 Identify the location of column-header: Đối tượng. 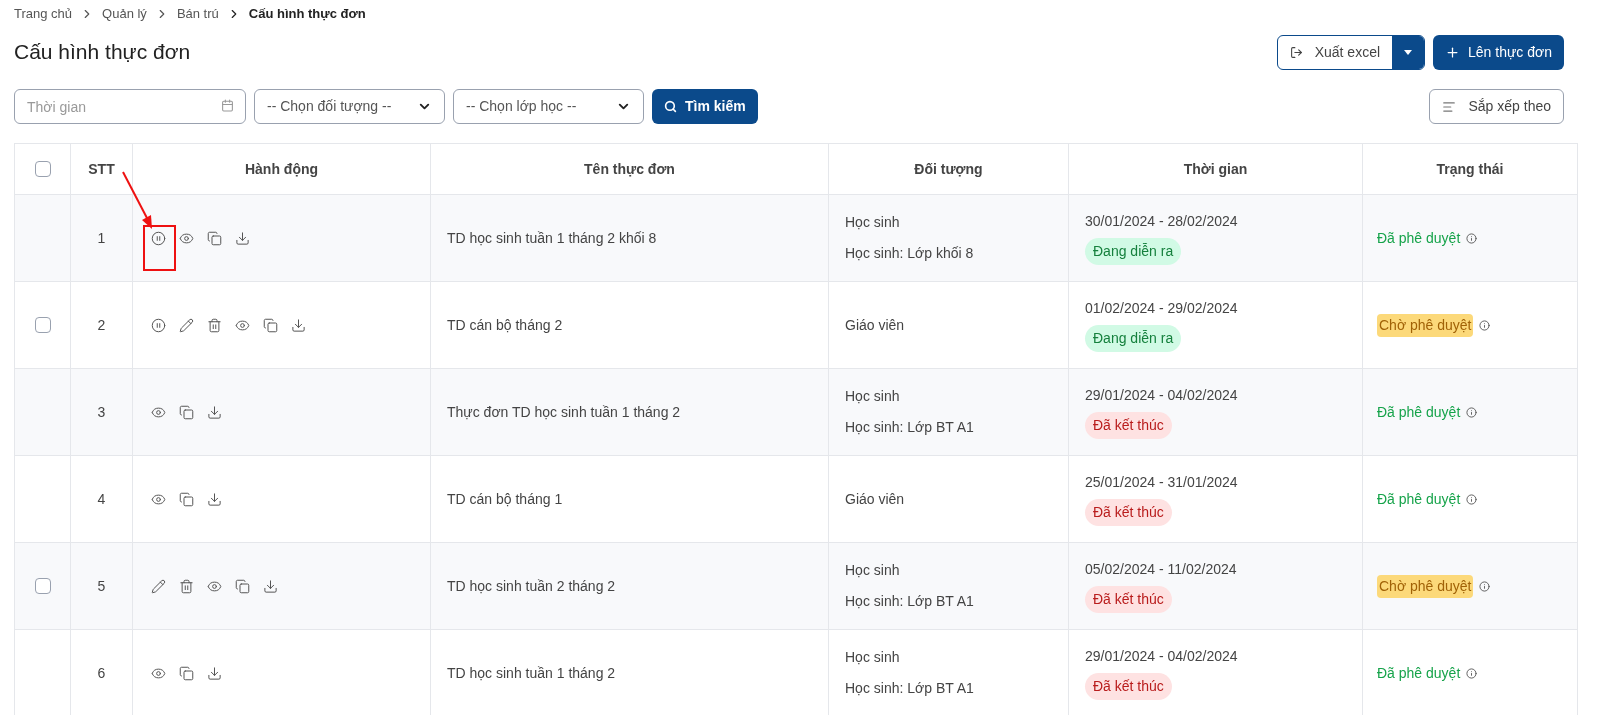
(948, 169).